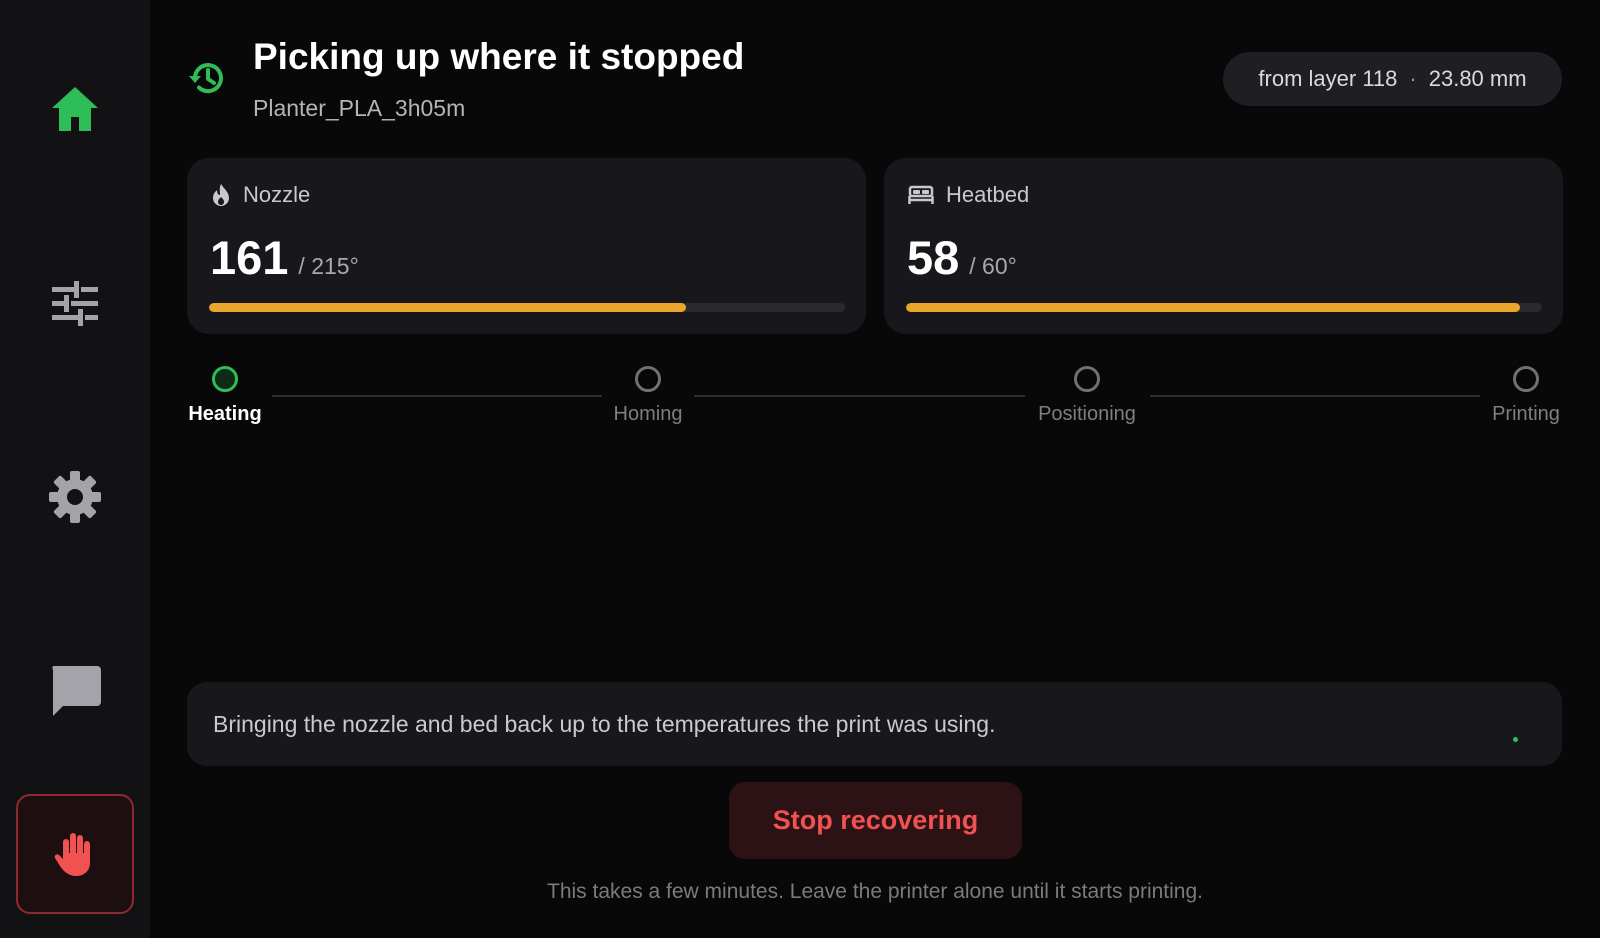 This screenshot has width=1600, height=938. Describe the element at coordinates (499, 56) in the screenshot. I see `page-title: Picking up where it stopped` at that location.